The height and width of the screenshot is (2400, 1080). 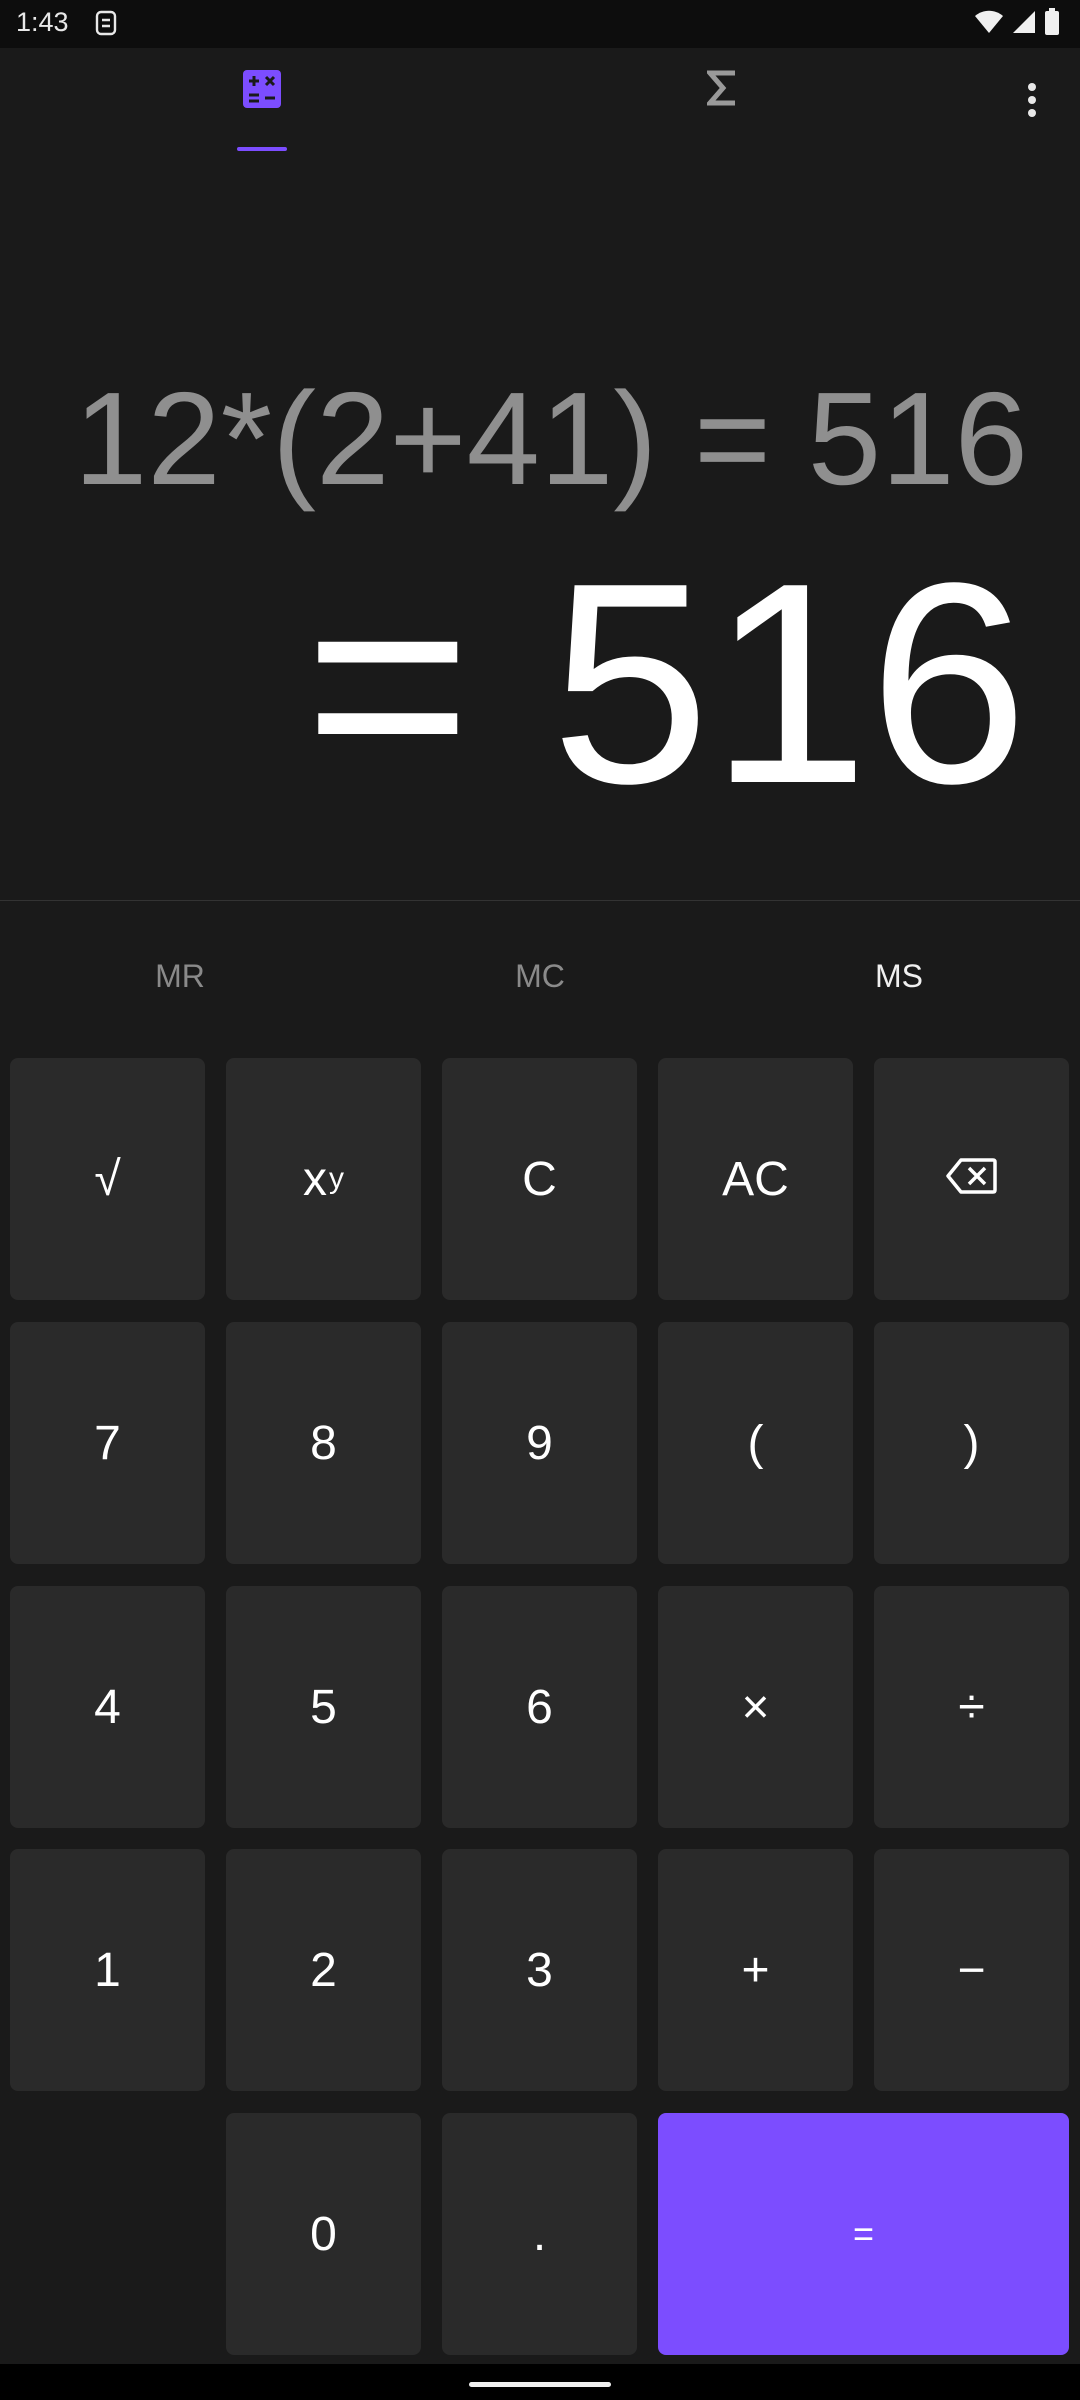 I want to click on backspace-icon, so click(x=971, y=1179).